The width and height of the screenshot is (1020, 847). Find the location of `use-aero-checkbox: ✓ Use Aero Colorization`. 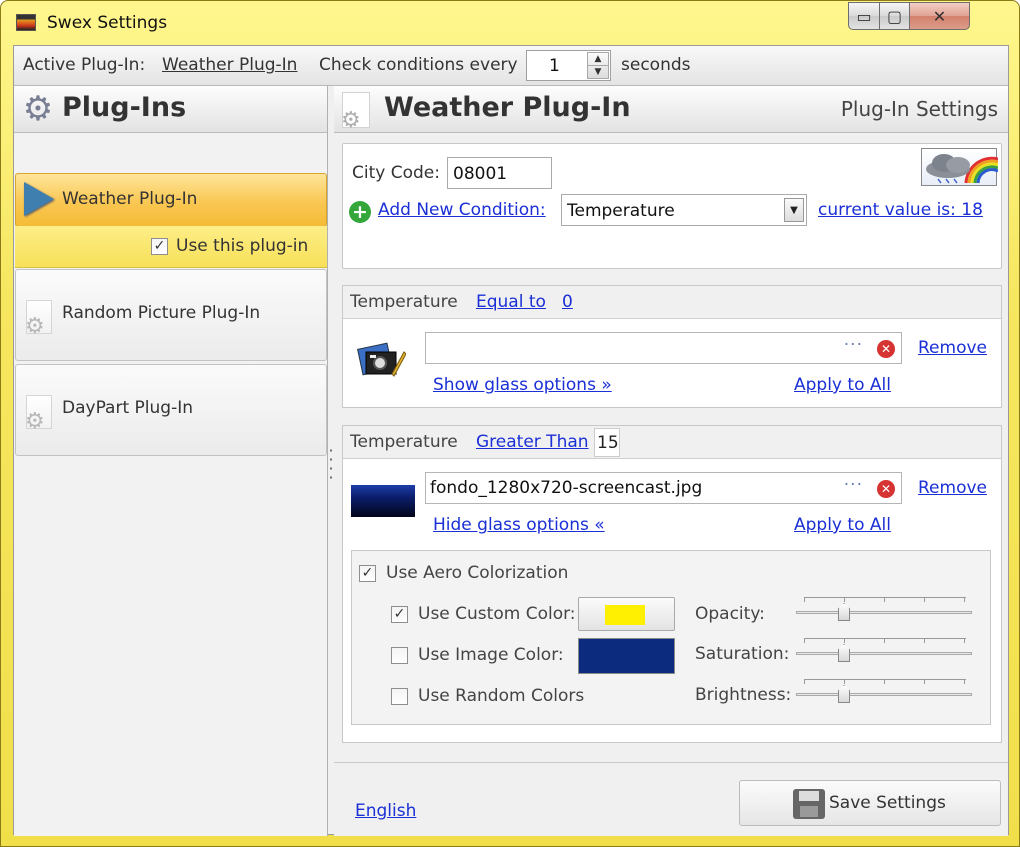

use-aero-checkbox: ✓ Use Aero Colorization is located at coordinates (463, 573).